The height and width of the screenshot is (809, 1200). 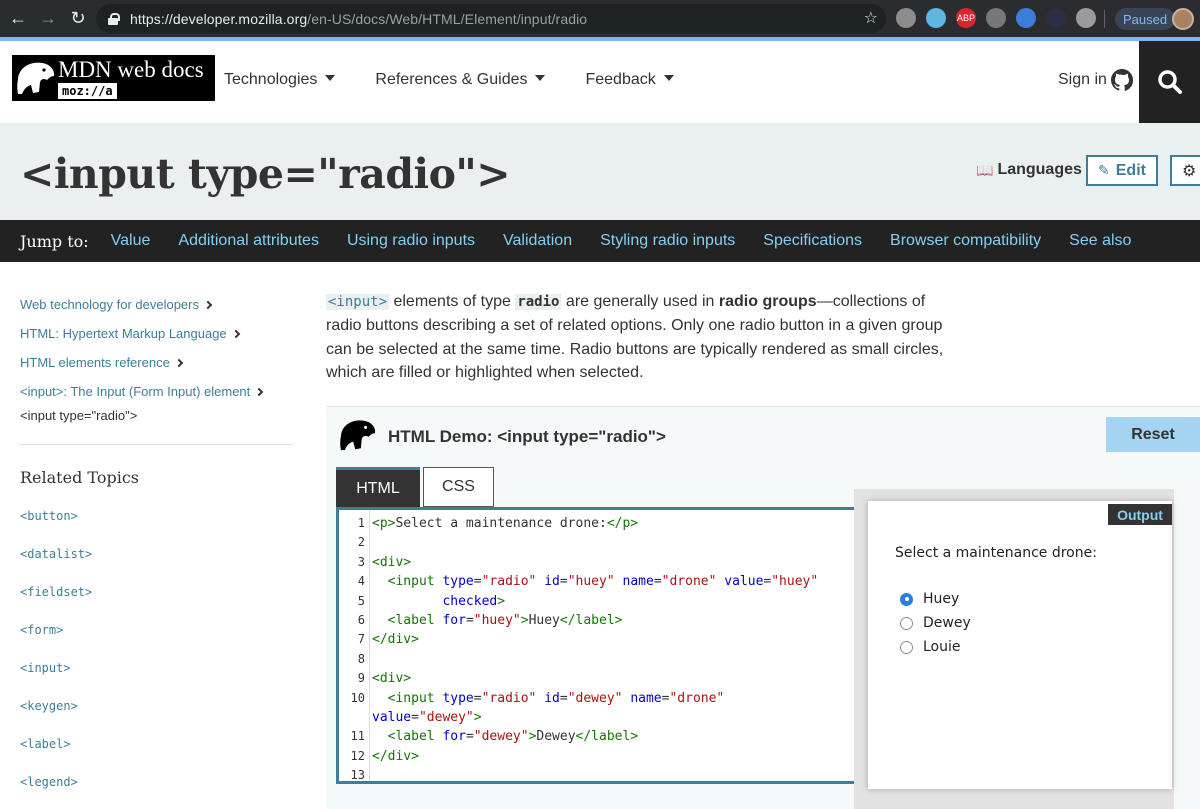 I want to click on radio-label: Huey, so click(x=941, y=599).